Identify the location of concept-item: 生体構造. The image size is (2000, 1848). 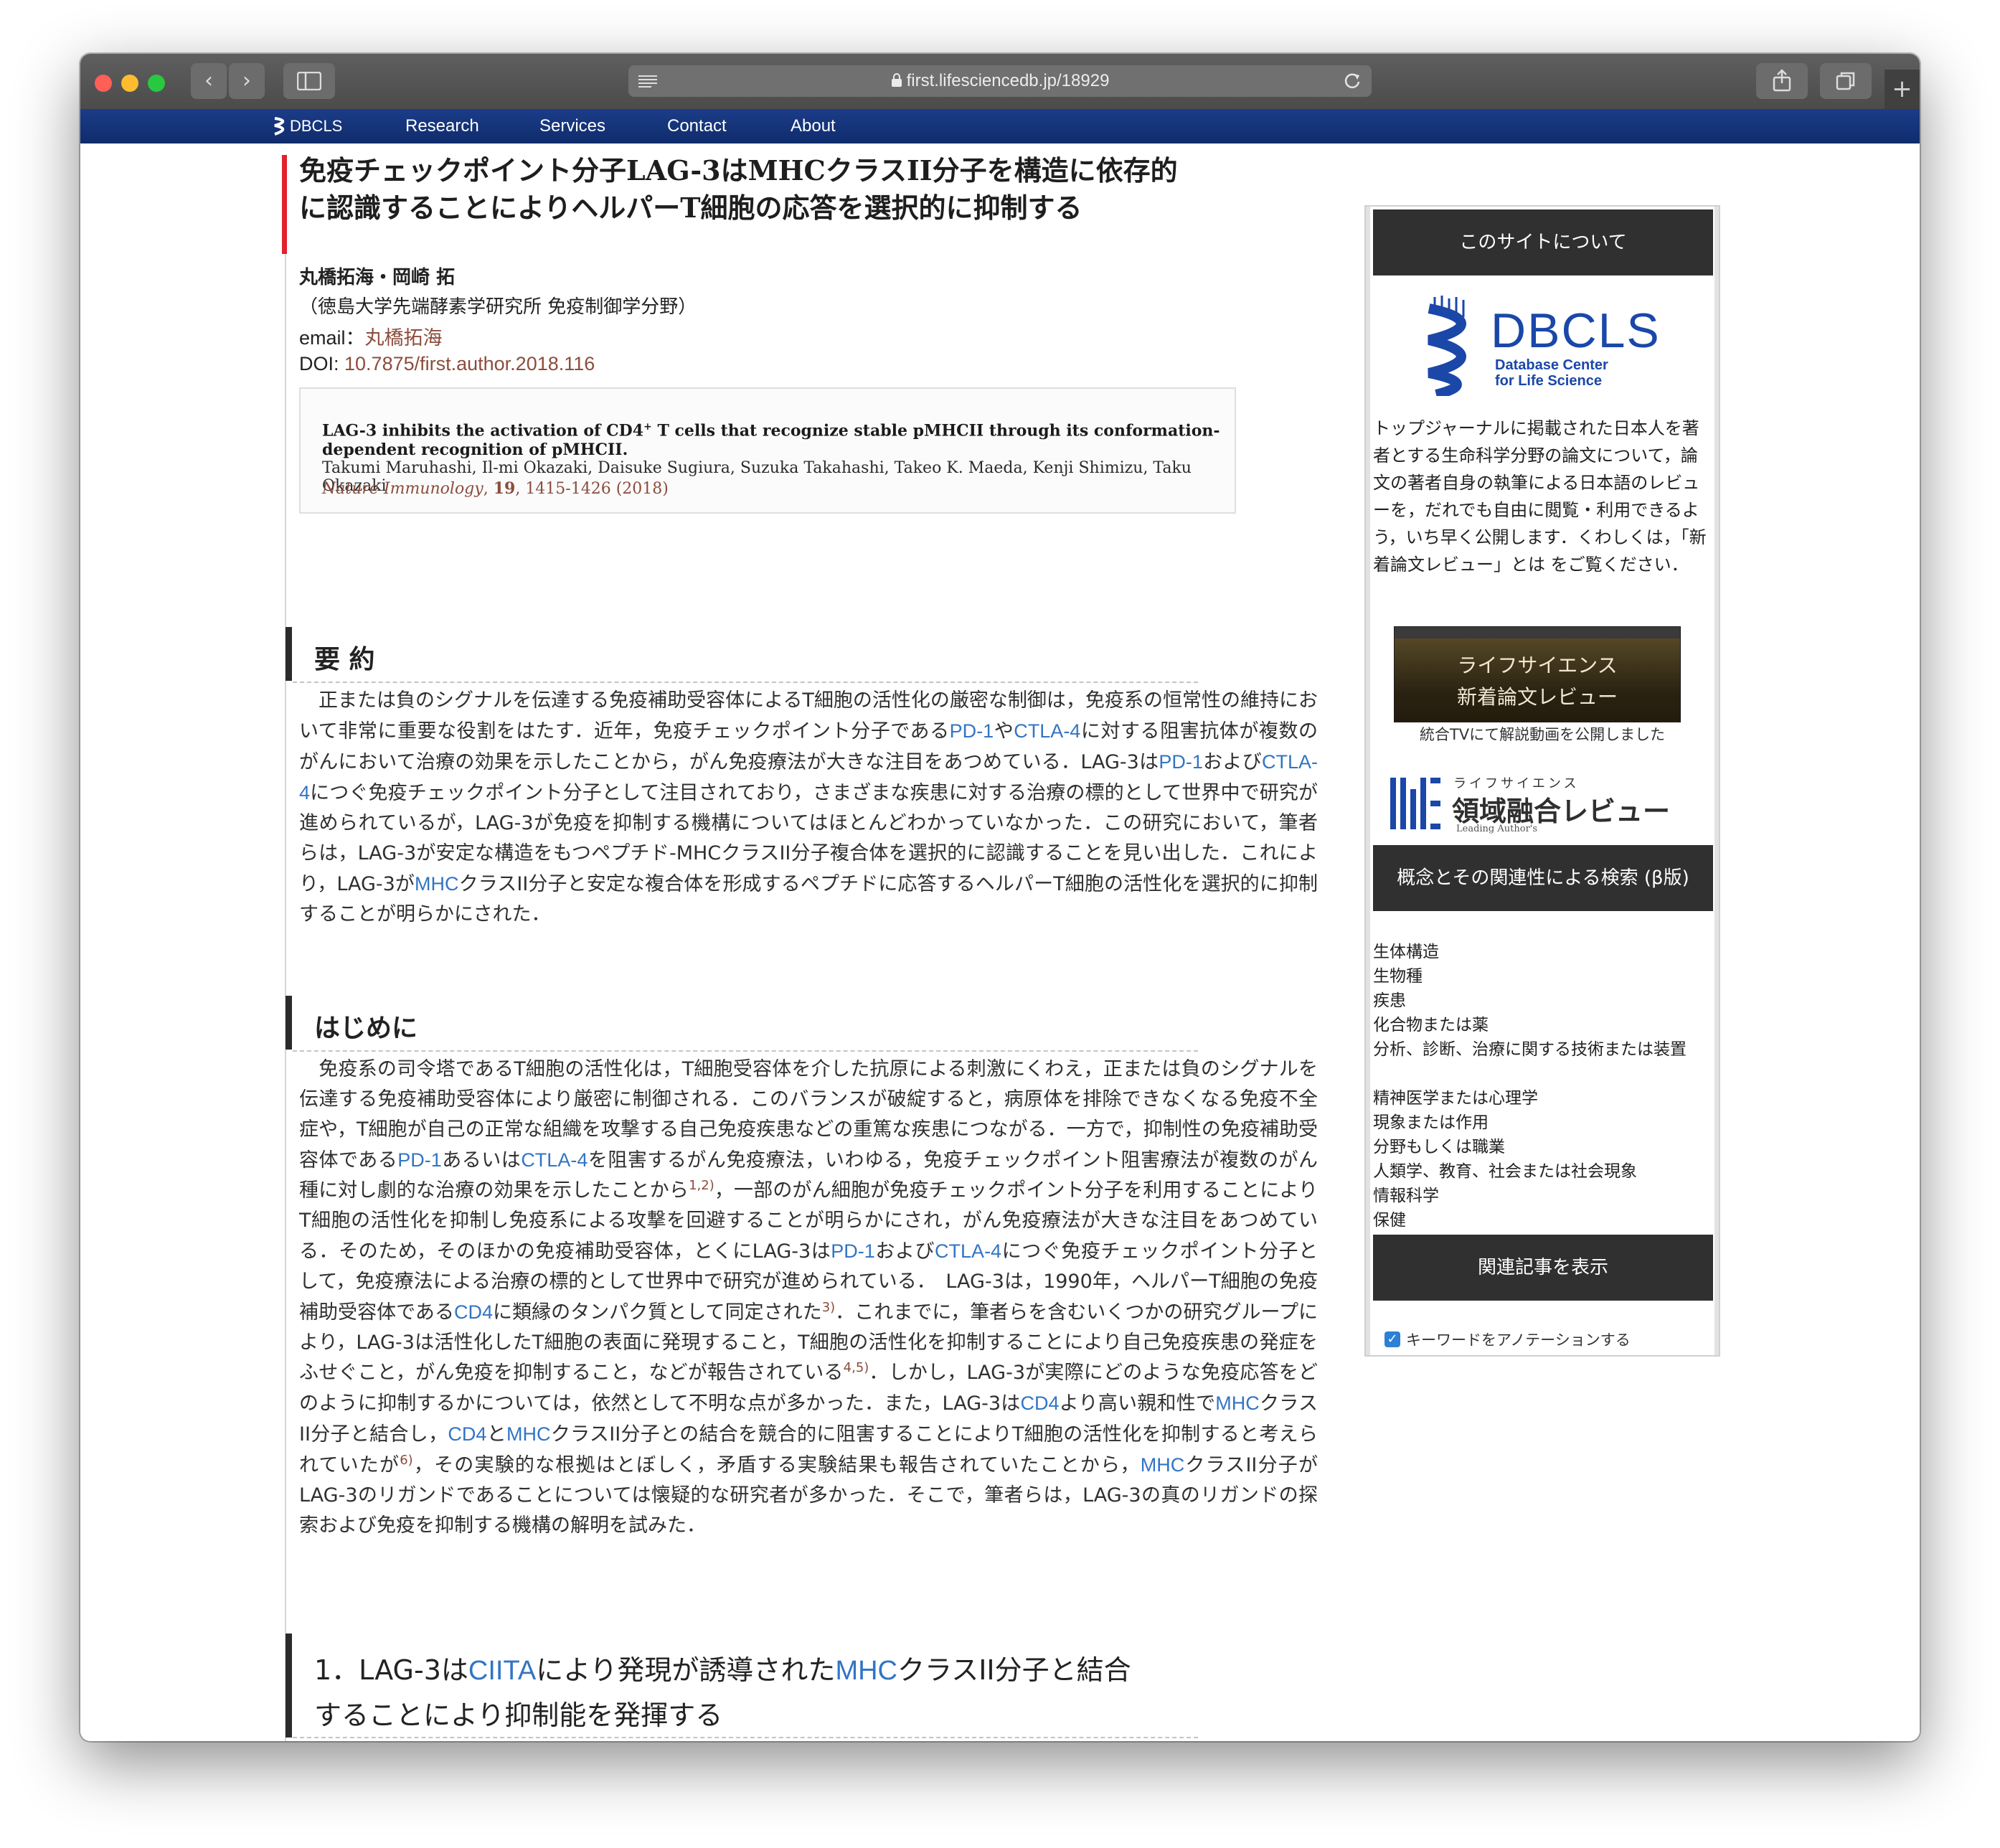
(1541, 952).